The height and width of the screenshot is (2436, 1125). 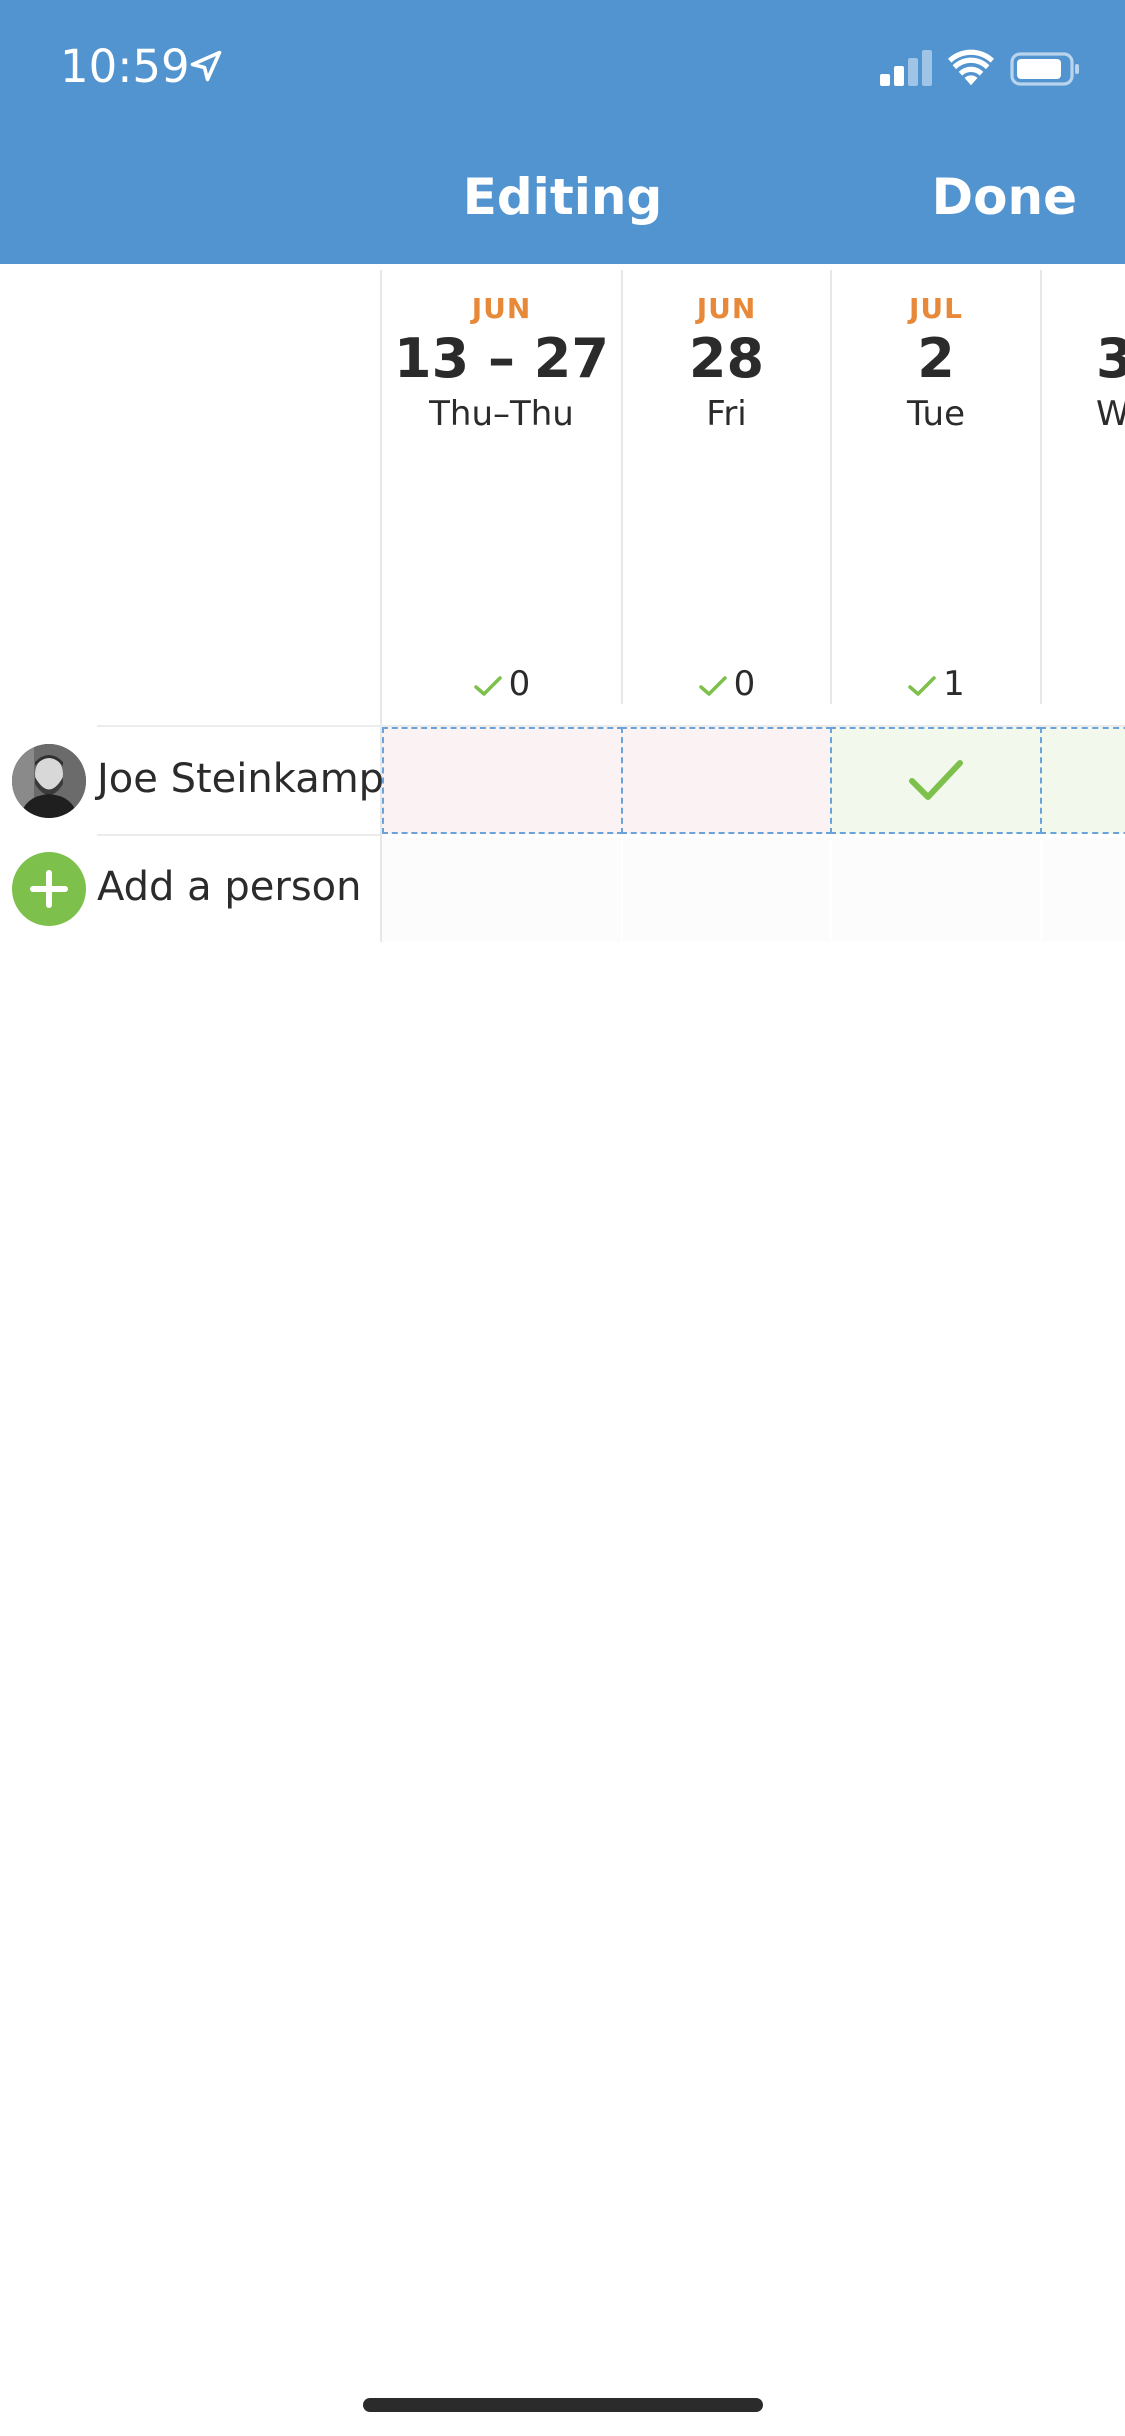 I want to click on column-date: 3, so click(x=1110, y=358).